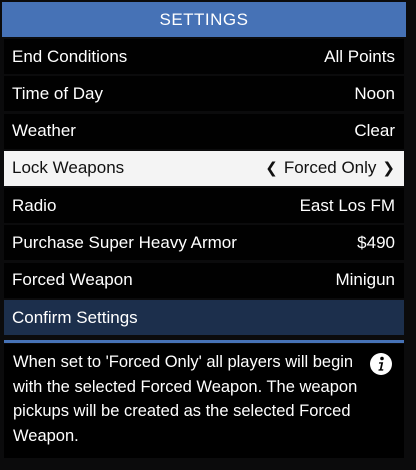 The height and width of the screenshot is (470, 416). I want to click on setting-label: Lock Weapons, so click(68, 168).